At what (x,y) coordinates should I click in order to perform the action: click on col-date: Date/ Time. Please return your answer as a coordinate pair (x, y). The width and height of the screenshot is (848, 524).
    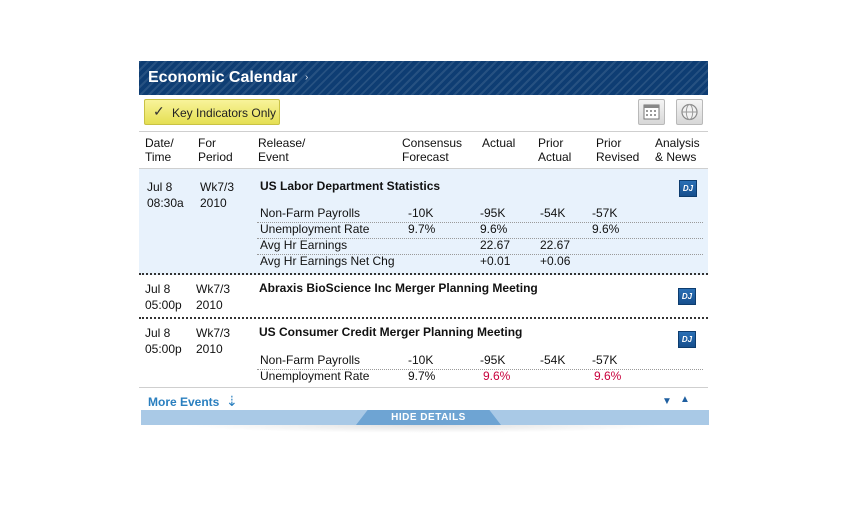
    Looking at the image, I should click on (159, 150).